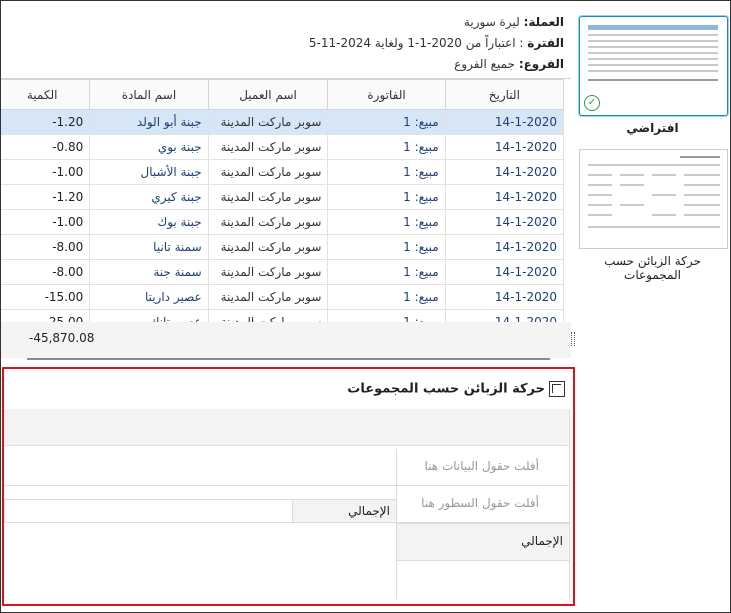 The image size is (731, 613). I want to click on pivot-title: حركة الزبائن حسب المجموعات, so click(456, 389).